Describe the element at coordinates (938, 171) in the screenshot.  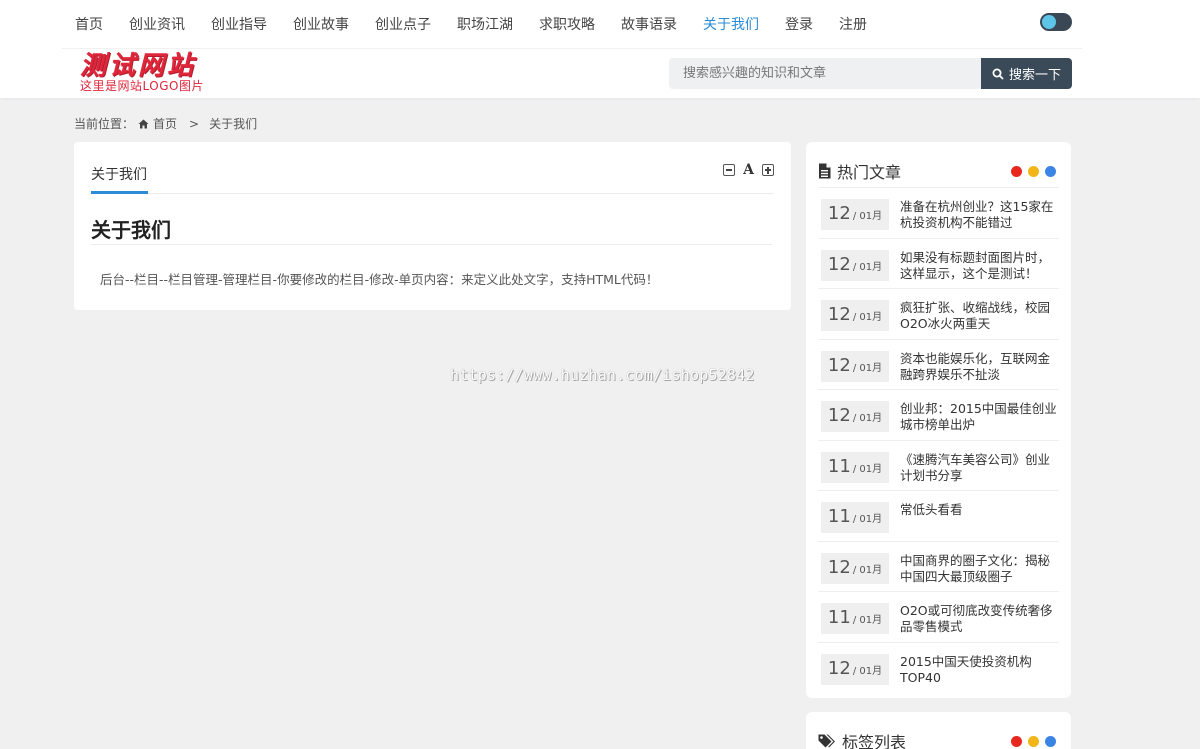
I see `hot-articles-header: 热门文章` at that location.